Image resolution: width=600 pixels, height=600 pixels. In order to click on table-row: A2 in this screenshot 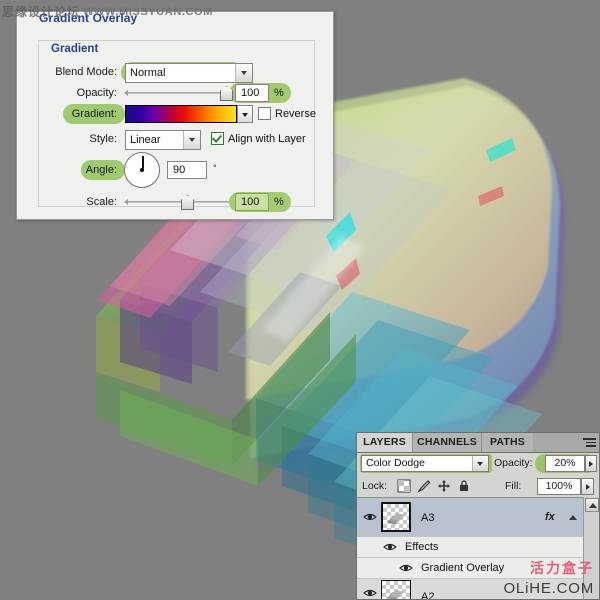, I will do `click(471, 588)`.